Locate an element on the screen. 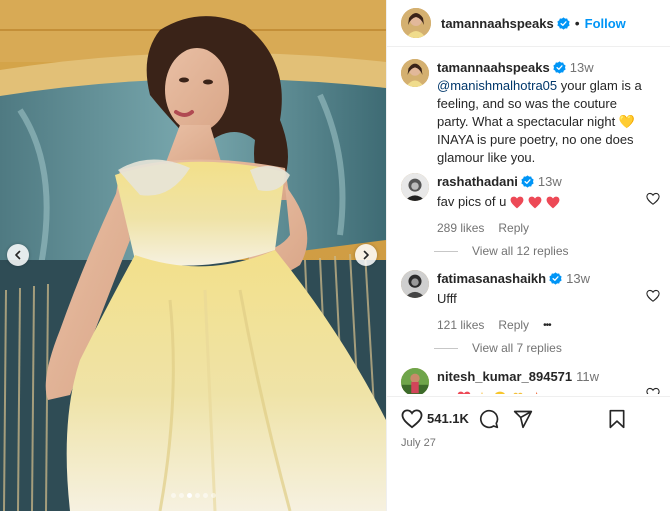 This screenshot has height=511, width=670. like-count: 541.1K is located at coordinates (448, 418).